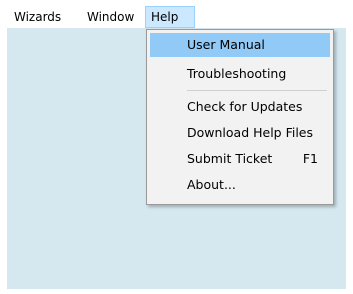 The height and width of the screenshot is (294, 353). What do you see at coordinates (240, 133) in the screenshot?
I see `menu-item-download-help-files: Download Help Files` at bounding box center [240, 133].